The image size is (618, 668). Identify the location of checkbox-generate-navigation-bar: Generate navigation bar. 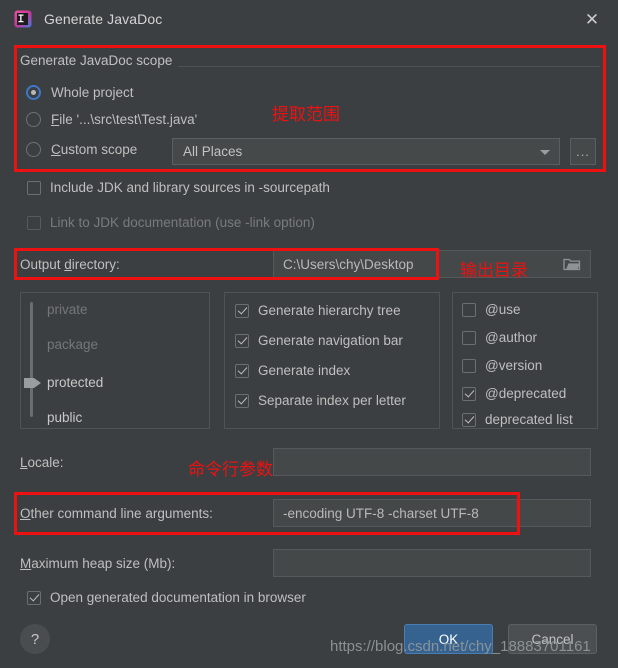
(319, 340).